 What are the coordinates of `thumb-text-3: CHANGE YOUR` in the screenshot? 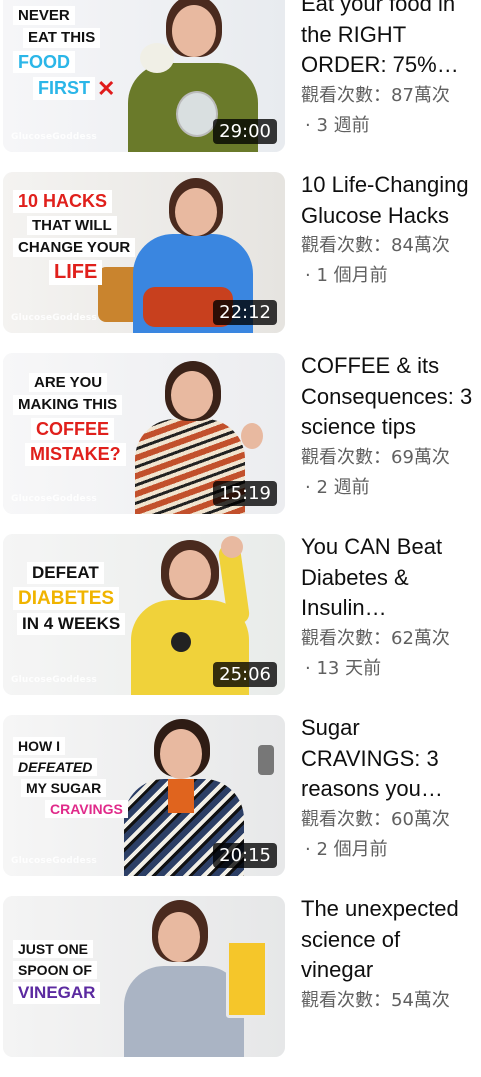 It's located at (74, 247).